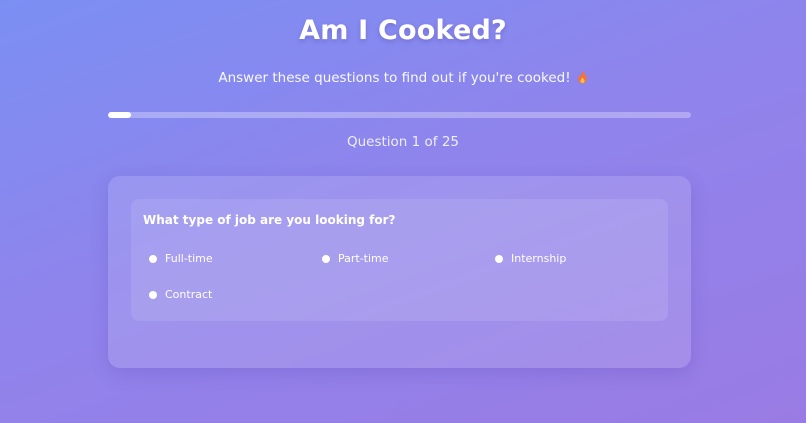  What do you see at coordinates (235, 258) in the screenshot?
I see `option-full-time: Full-time` at bounding box center [235, 258].